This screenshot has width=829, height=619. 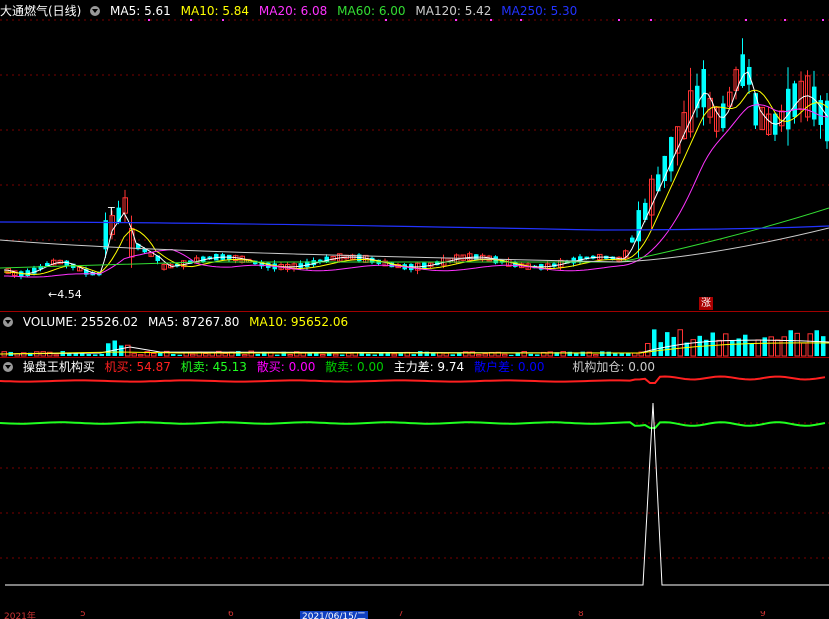 I want to click on volume-settings-icon, so click(x=8, y=322).